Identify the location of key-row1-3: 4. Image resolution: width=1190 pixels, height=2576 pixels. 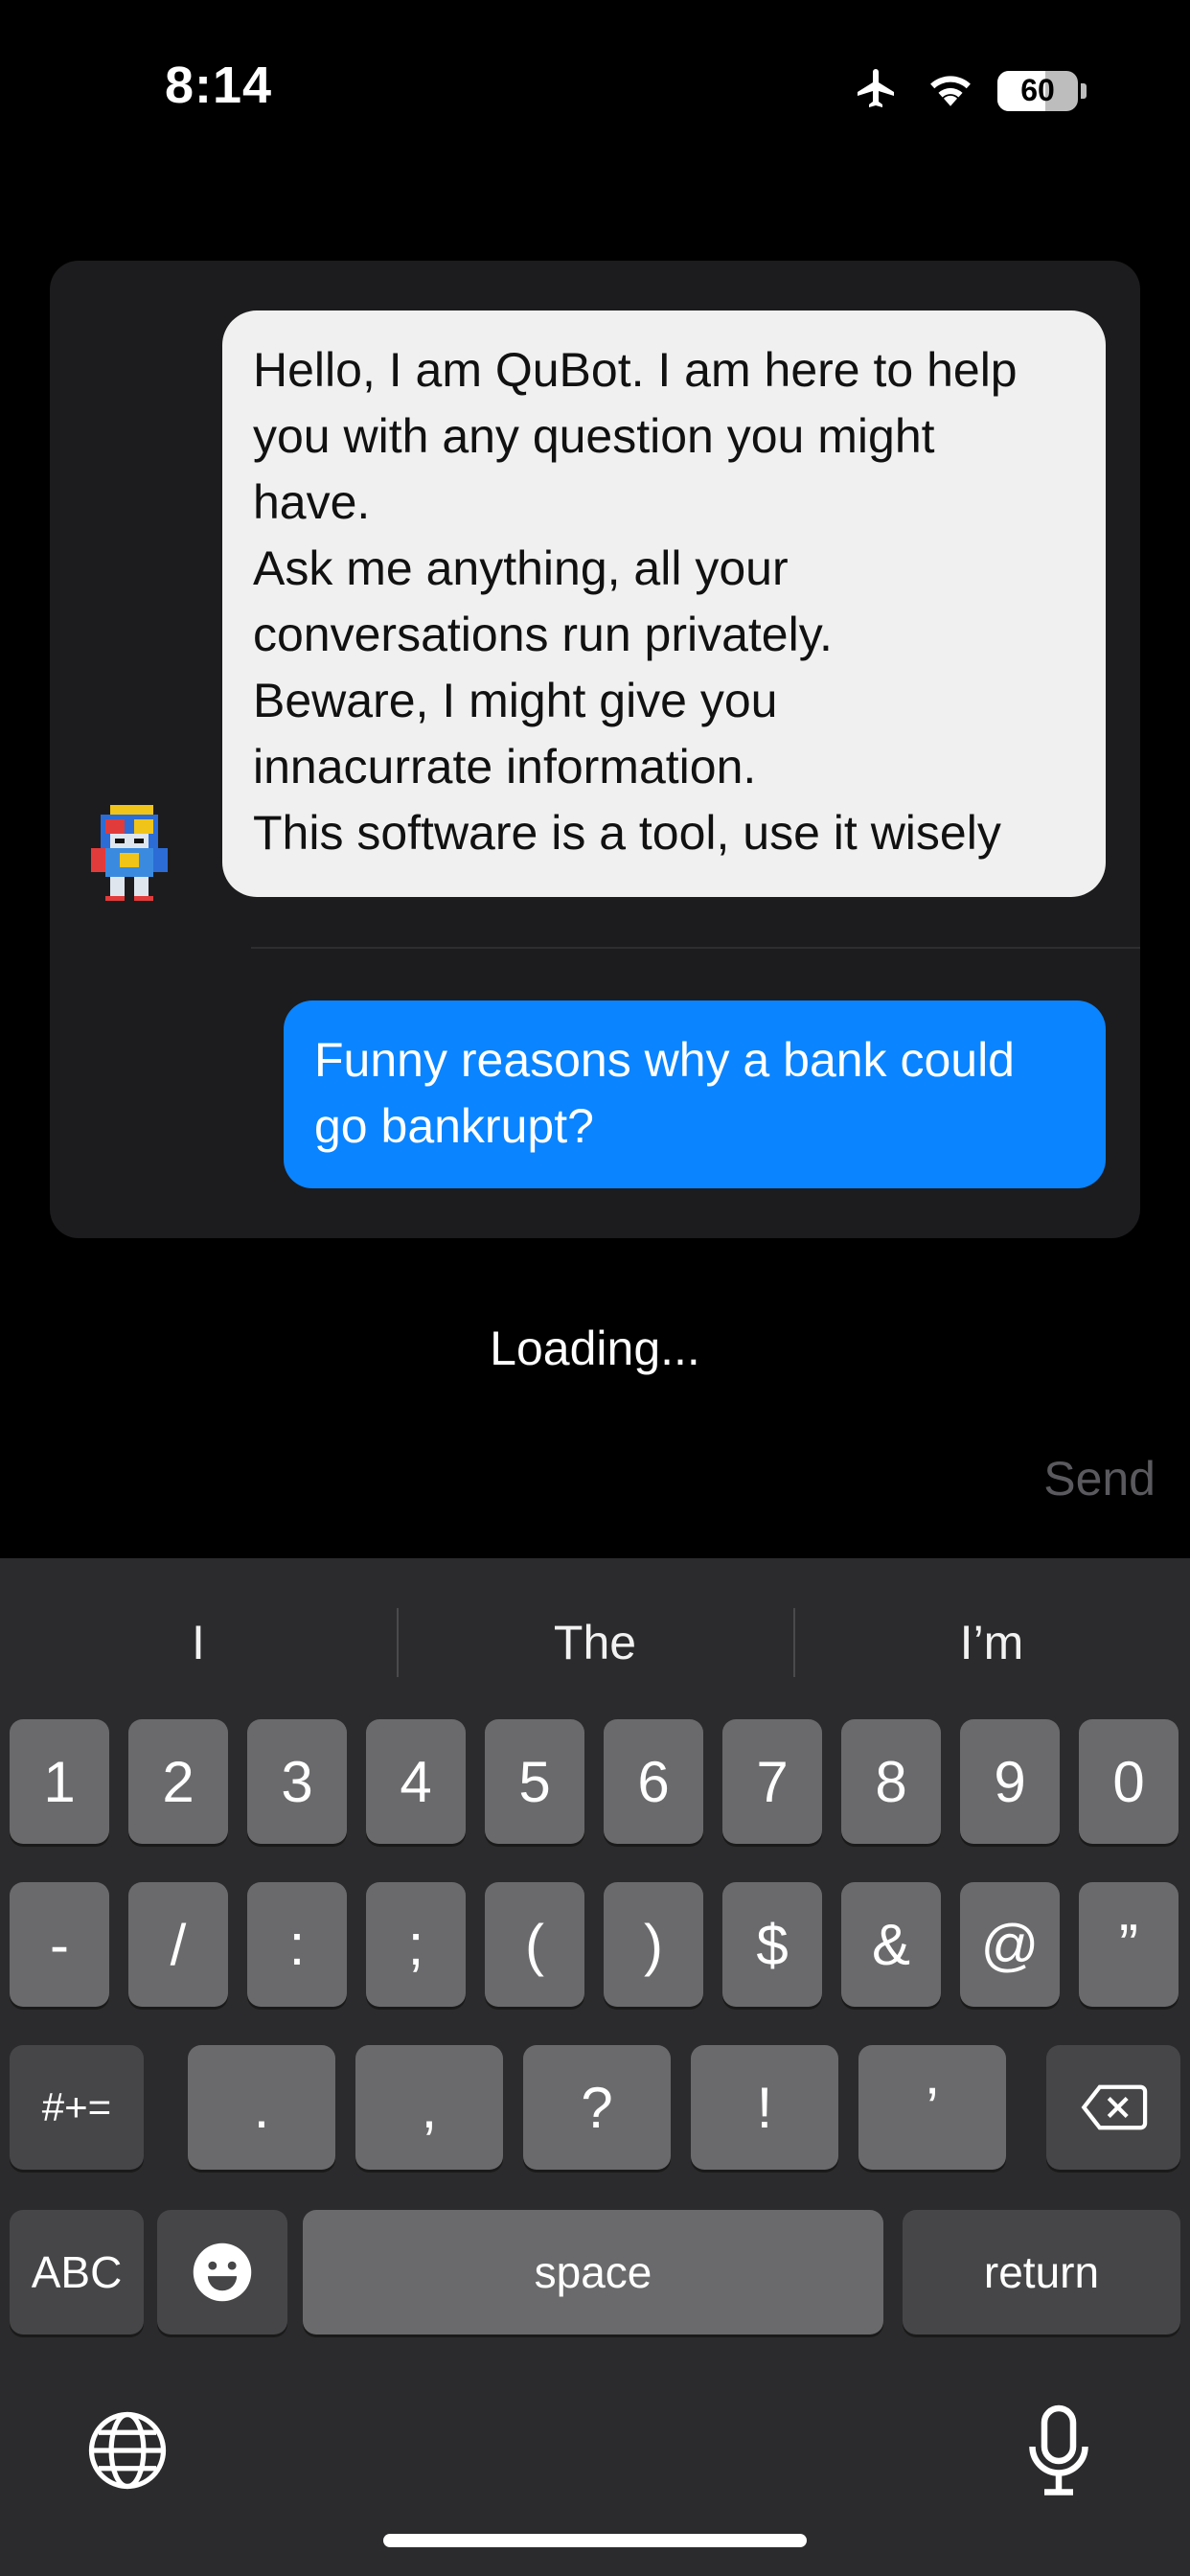
(416, 1782).